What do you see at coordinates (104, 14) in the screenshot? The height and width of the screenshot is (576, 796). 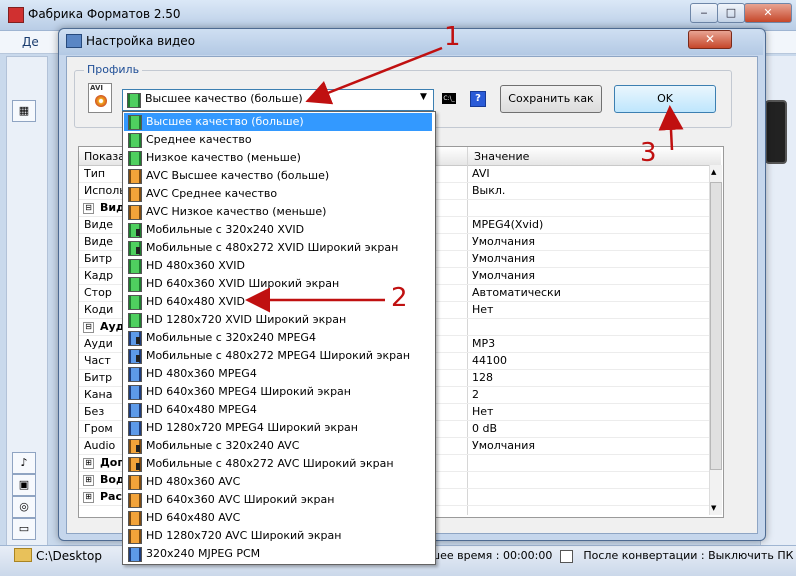 I see `main-window-title: Фабрика Форматов 2.50` at bounding box center [104, 14].